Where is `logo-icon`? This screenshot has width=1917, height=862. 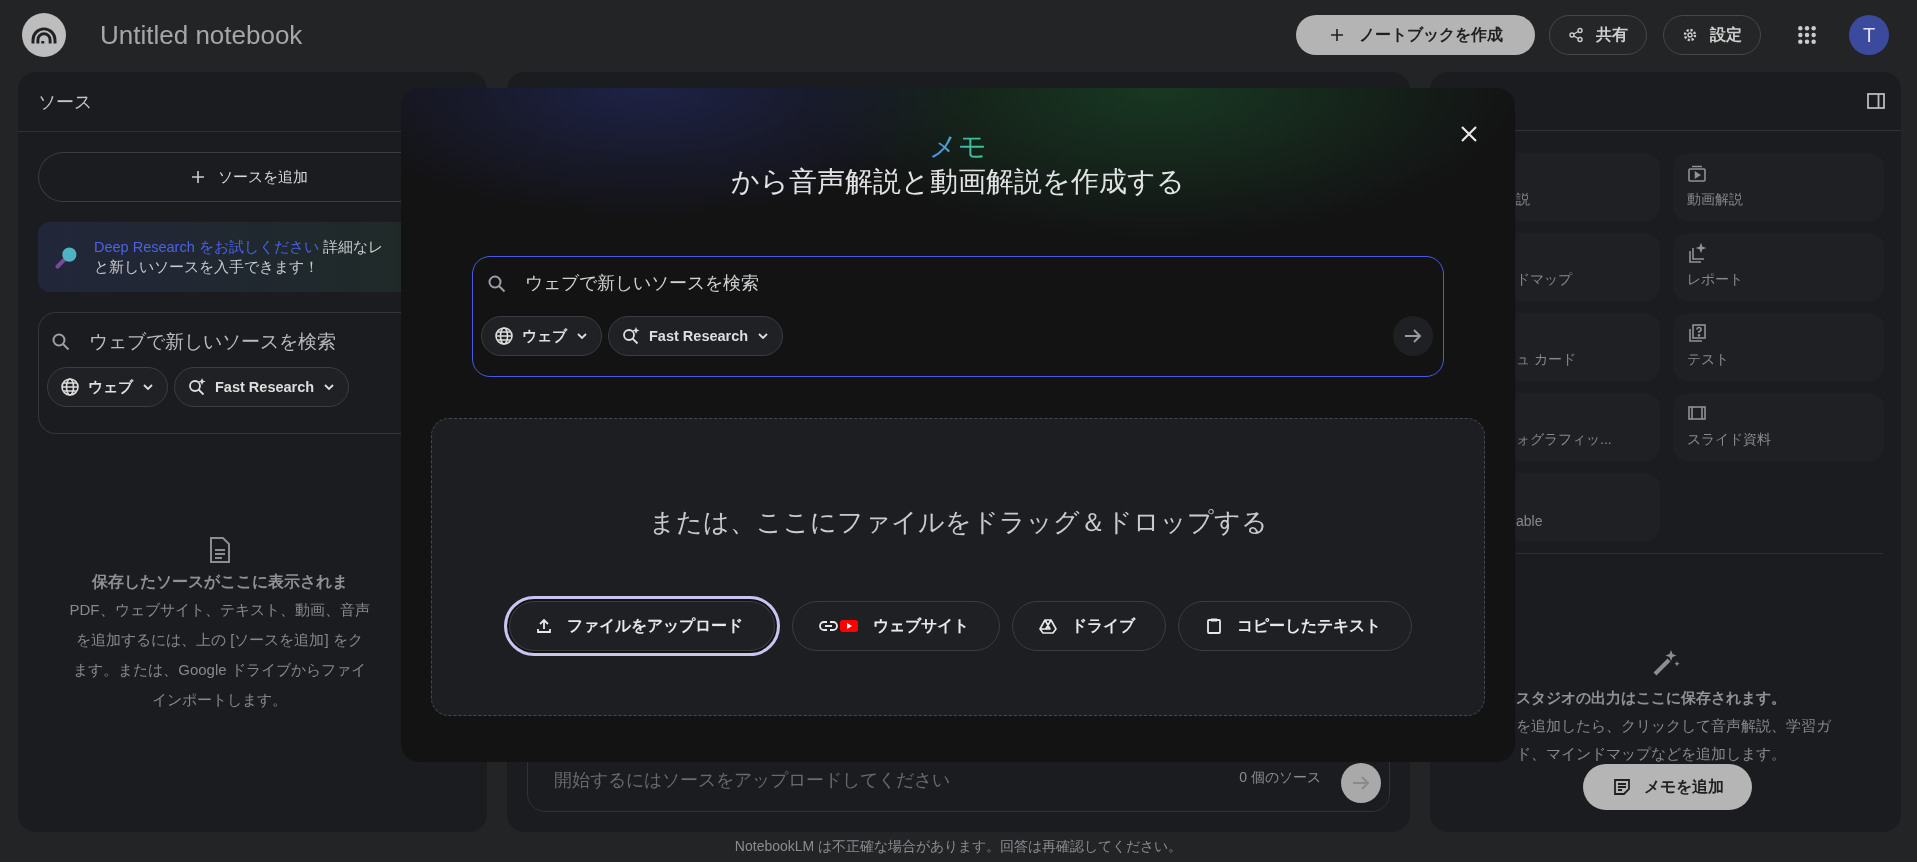
logo-icon is located at coordinates (44, 35).